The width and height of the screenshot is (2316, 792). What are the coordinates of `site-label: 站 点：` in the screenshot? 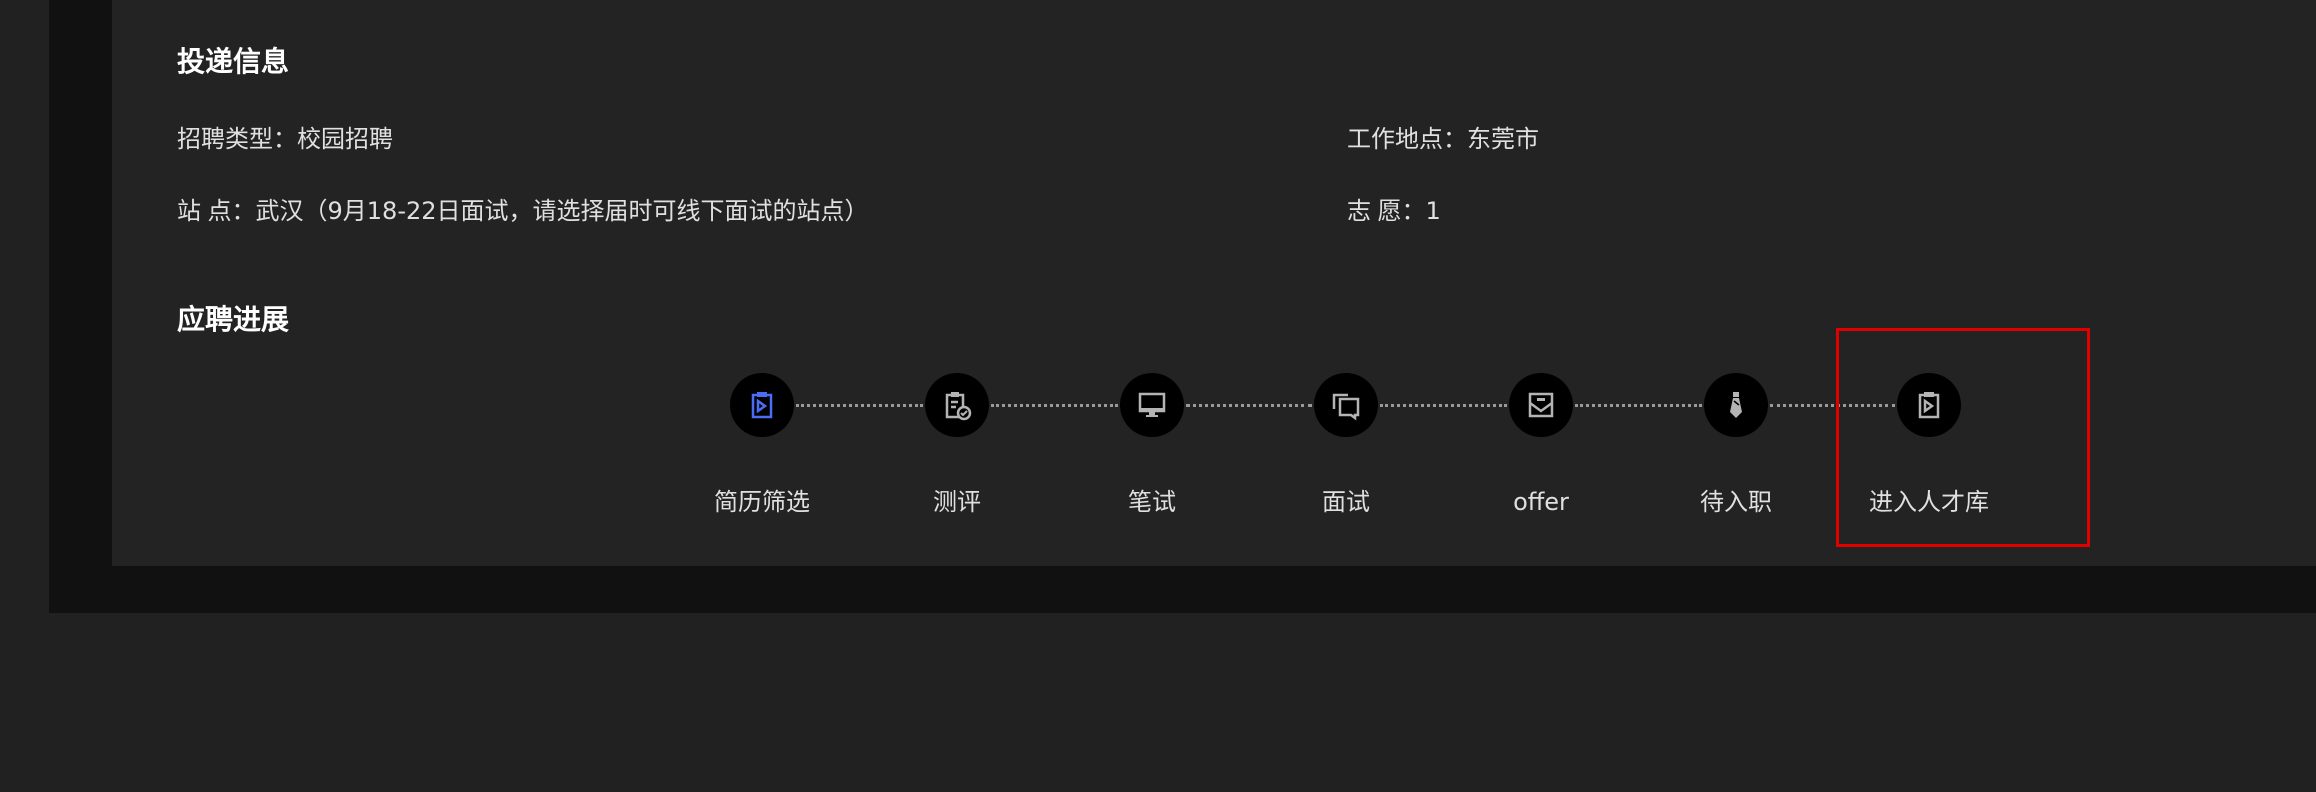 It's located at (216, 211).